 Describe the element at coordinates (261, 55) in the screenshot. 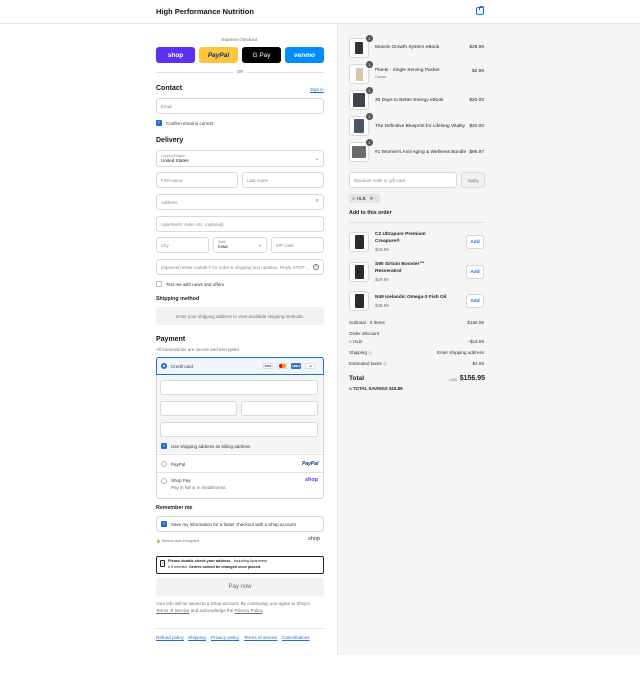

I see `google-pay-button: G Pay` at that location.